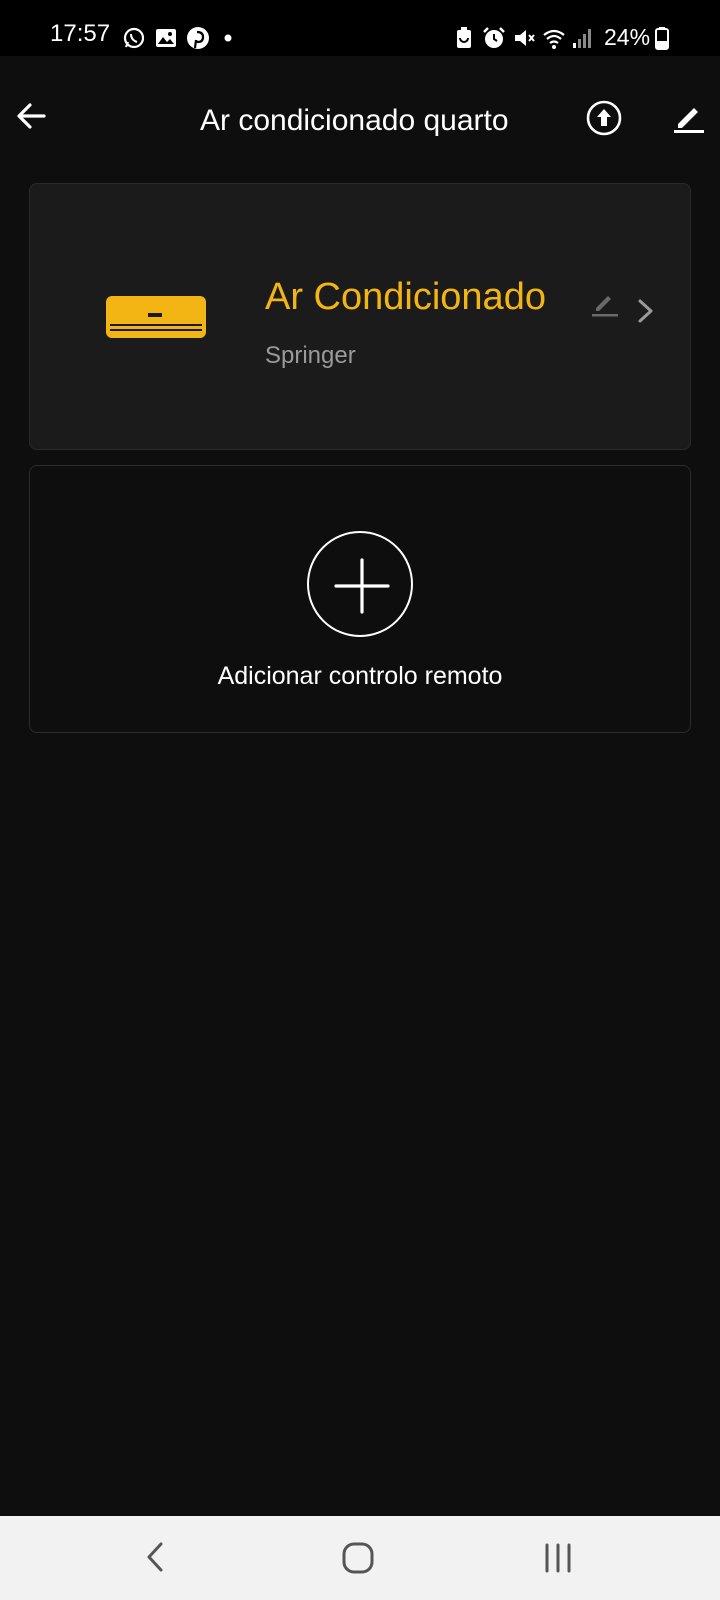 The image size is (720, 1600). I want to click on air-conditioner-icon, so click(156, 317).